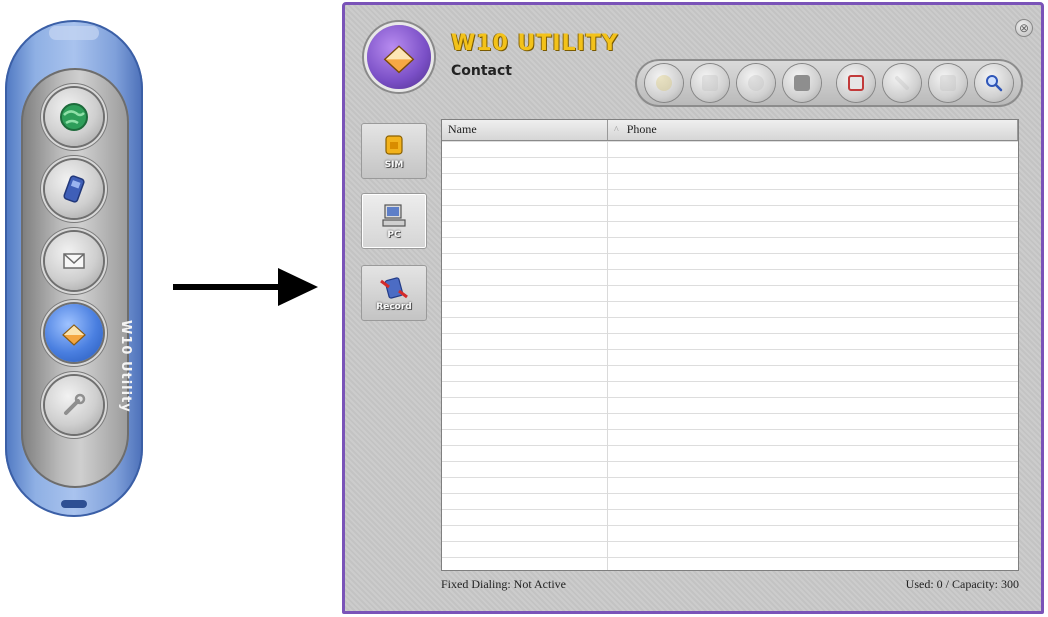 This screenshot has width=1048, height=617. I want to click on toolbar-message-button, so click(756, 83).